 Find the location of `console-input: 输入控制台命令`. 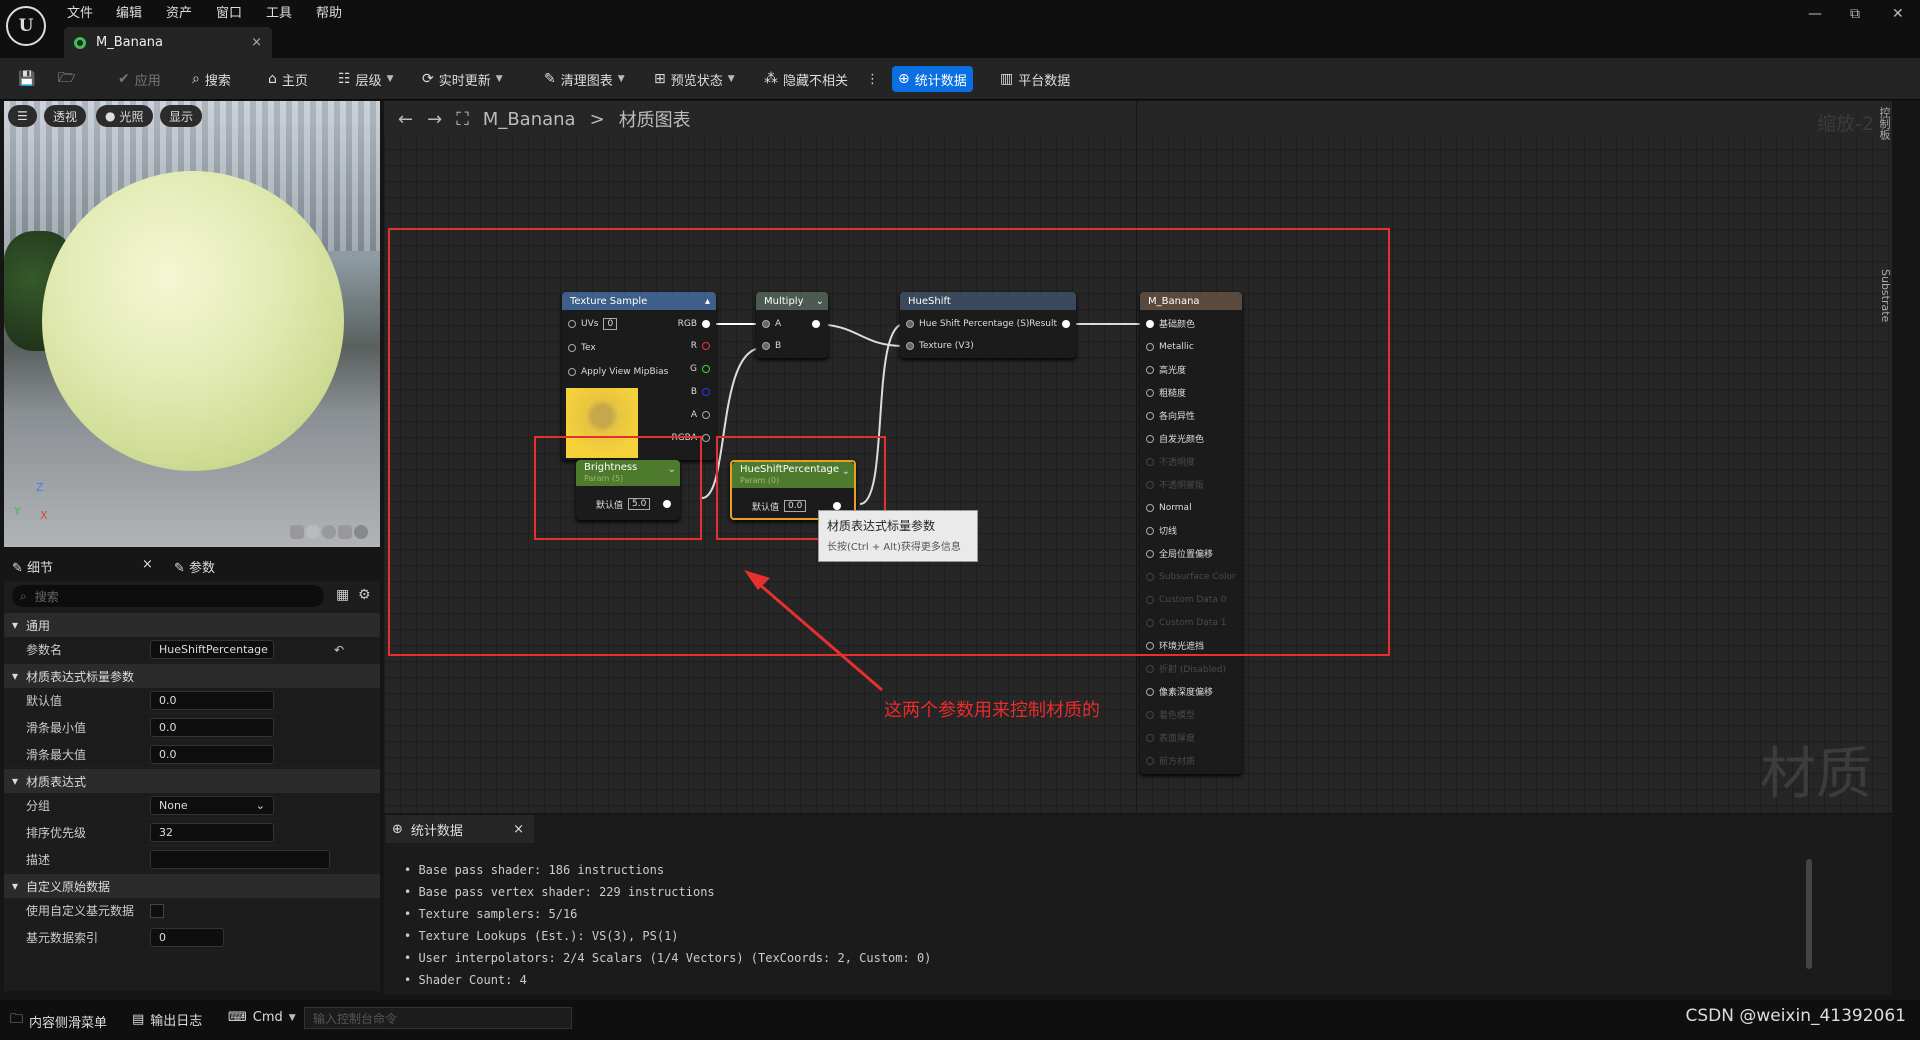

console-input: 输入控制台命令 is located at coordinates (438, 1018).